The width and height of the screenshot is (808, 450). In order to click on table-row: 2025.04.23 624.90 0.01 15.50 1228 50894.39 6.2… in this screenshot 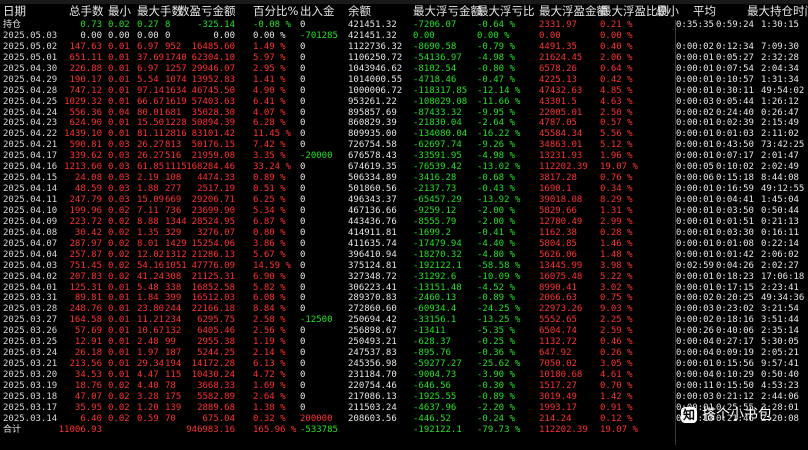, I will do `click(404, 123)`.